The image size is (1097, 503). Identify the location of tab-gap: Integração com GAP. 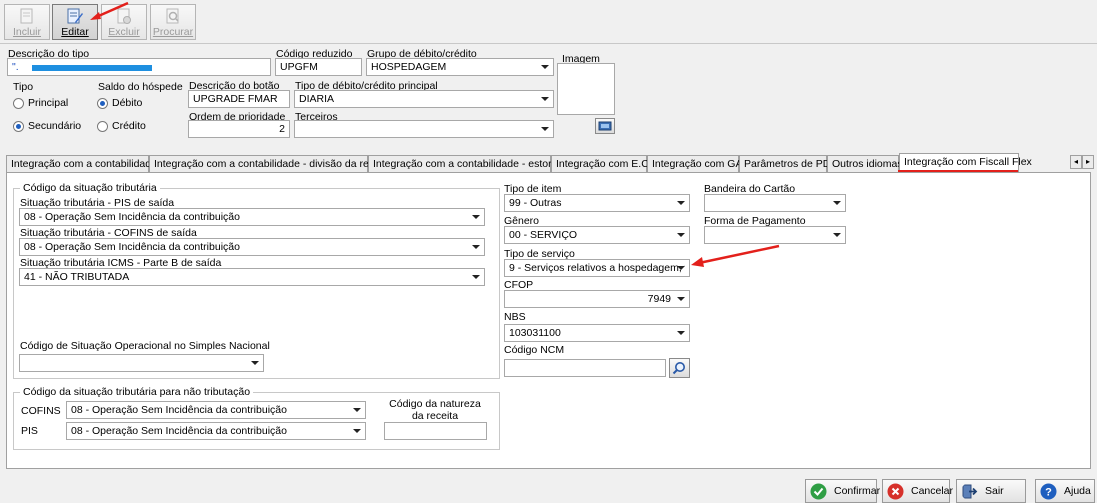
(698, 163).